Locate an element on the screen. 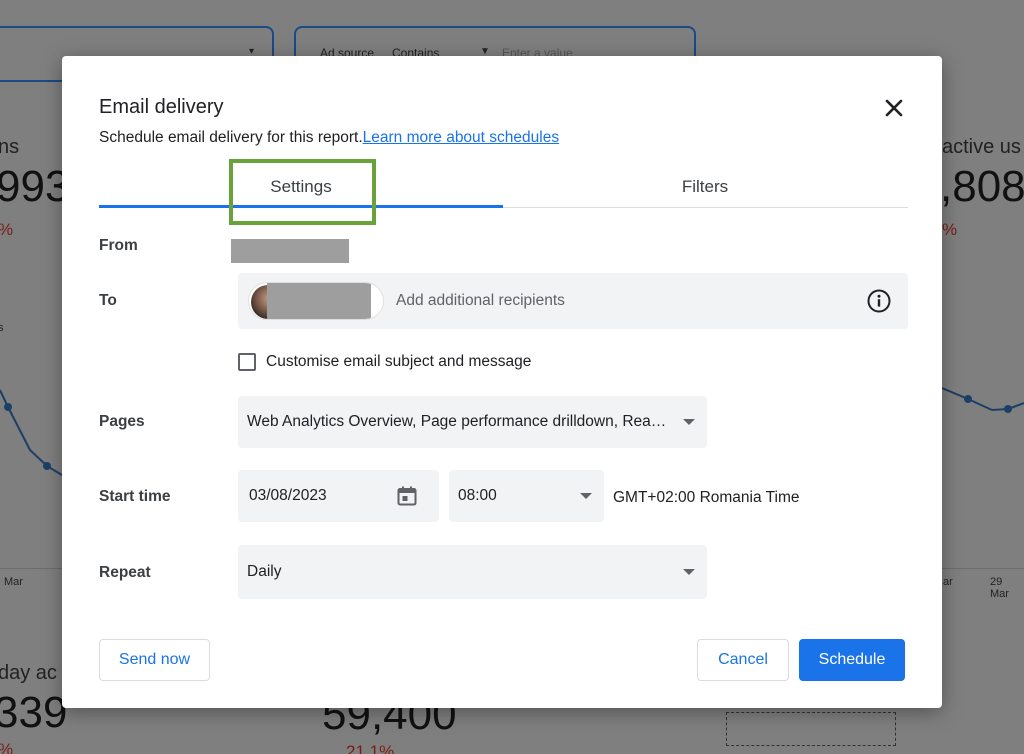 The image size is (1024, 754). right-chart-x-tick-2: 29 Mar is located at coordinates (999, 588).